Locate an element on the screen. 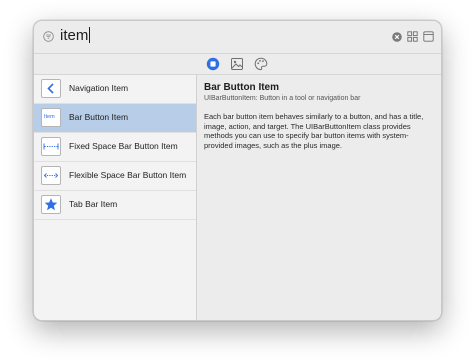 The image size is (474, 363). text-caret is located at coordinates (90, 35).